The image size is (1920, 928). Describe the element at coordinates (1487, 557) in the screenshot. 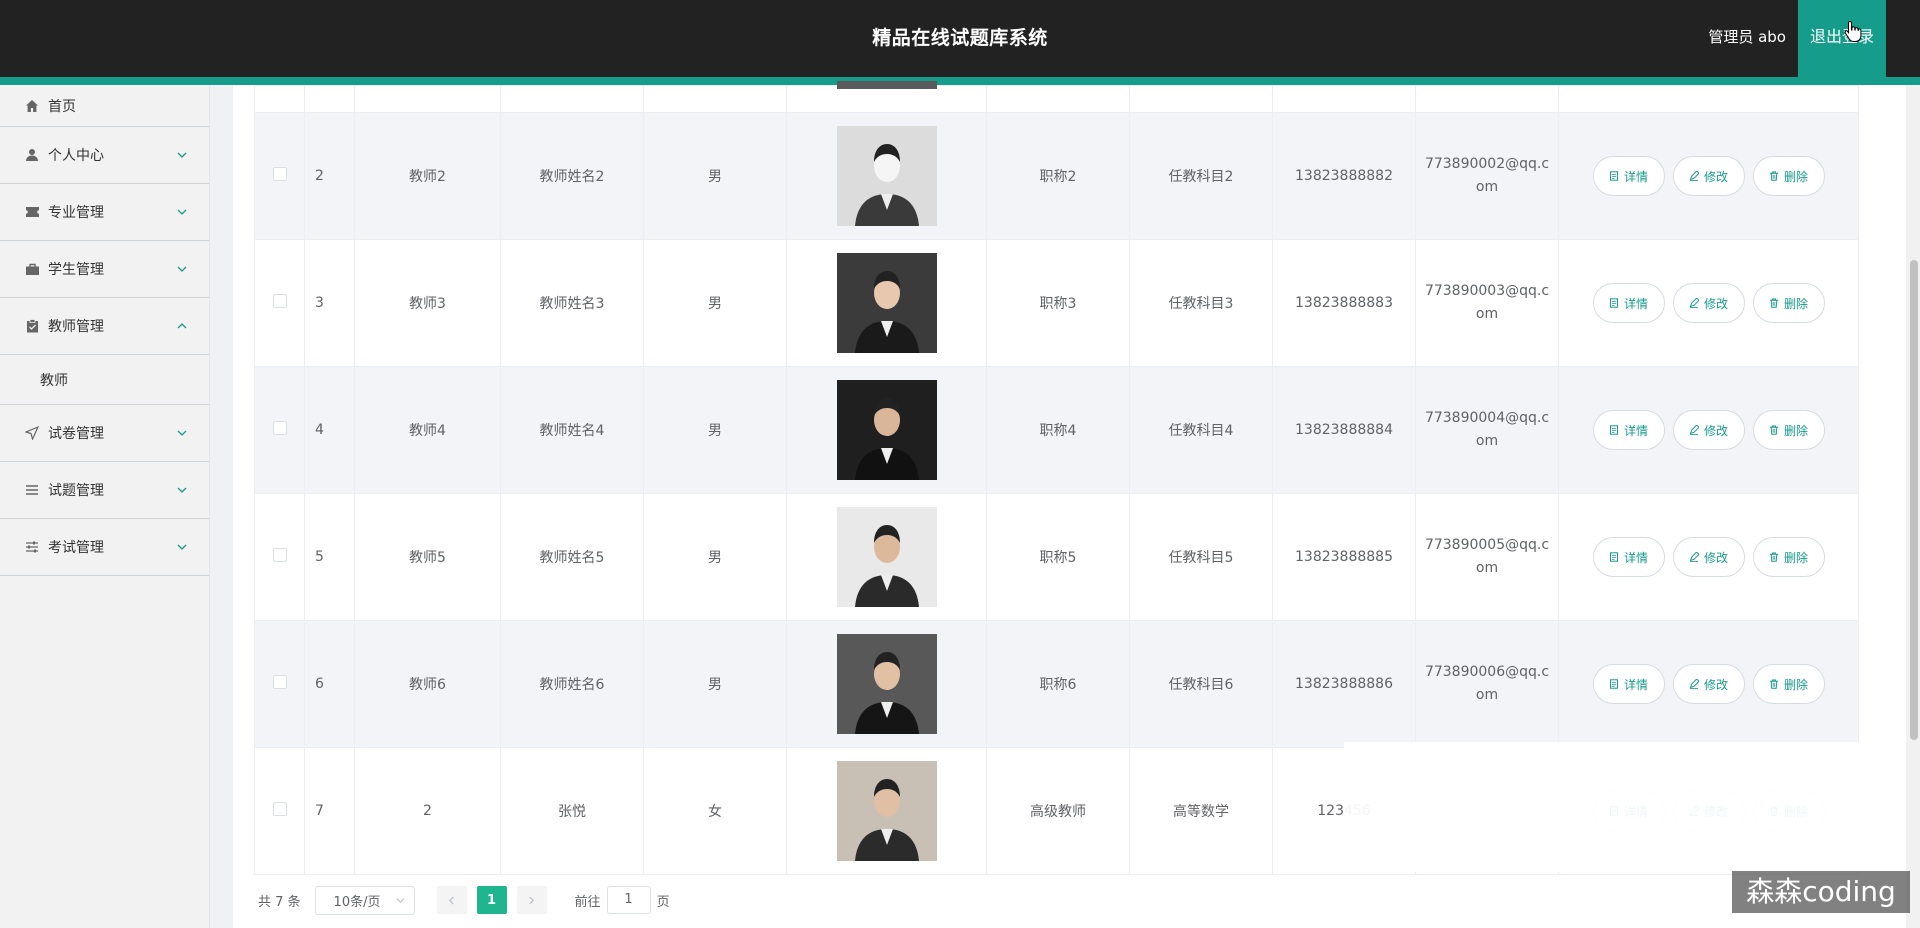

I see `teacher-email: 773890005@qq.com` at that location.